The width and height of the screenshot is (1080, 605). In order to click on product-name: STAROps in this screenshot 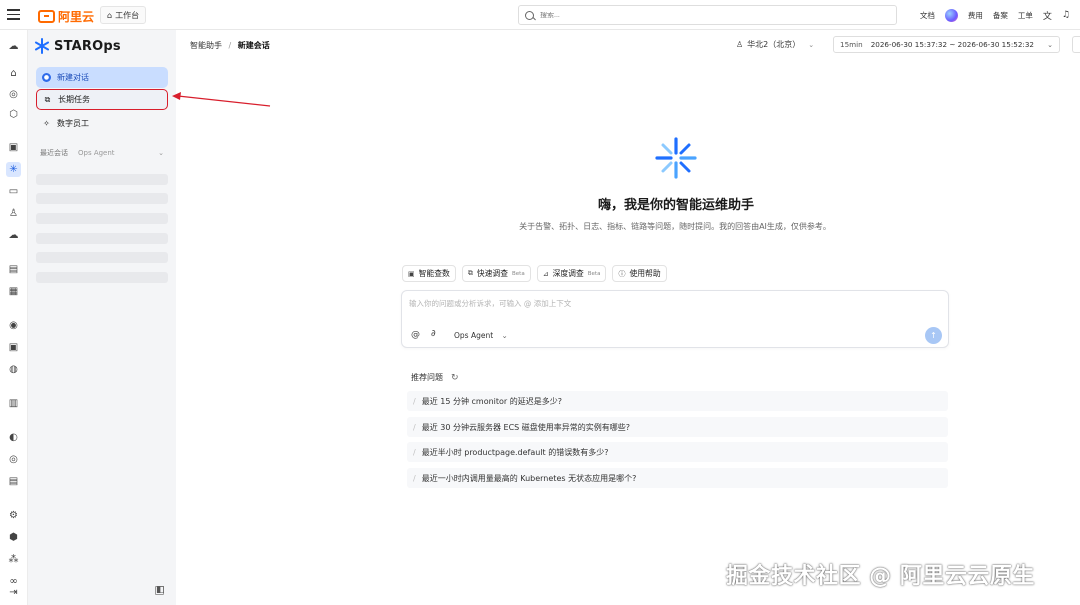, I will do `click(87, 46)`.